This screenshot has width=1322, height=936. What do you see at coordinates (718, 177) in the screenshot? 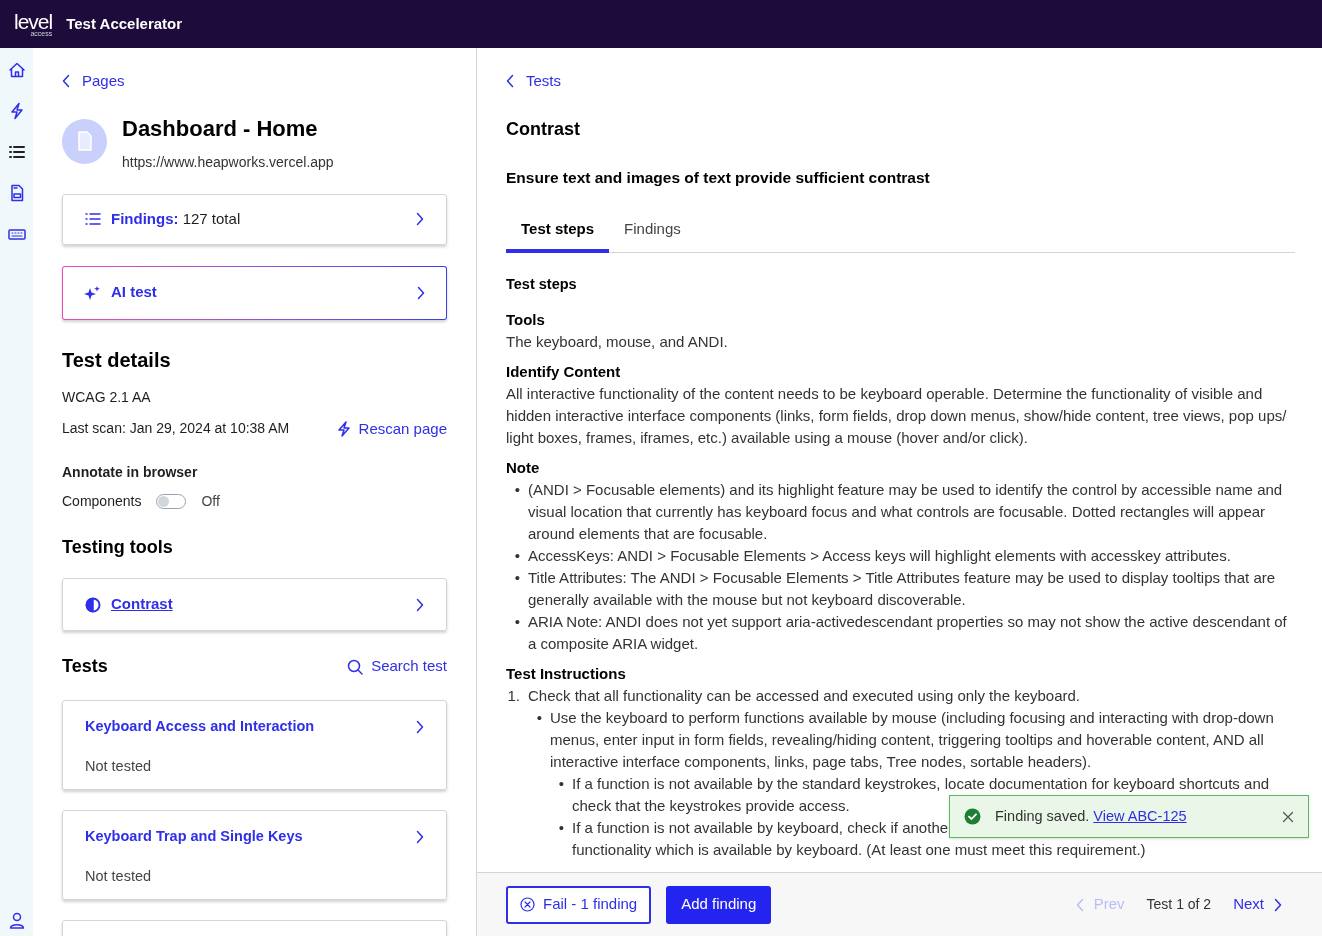
I see `test-subtitle: Ensure text and images of text provide sufficient contrast` at bounding box center [718, 177].